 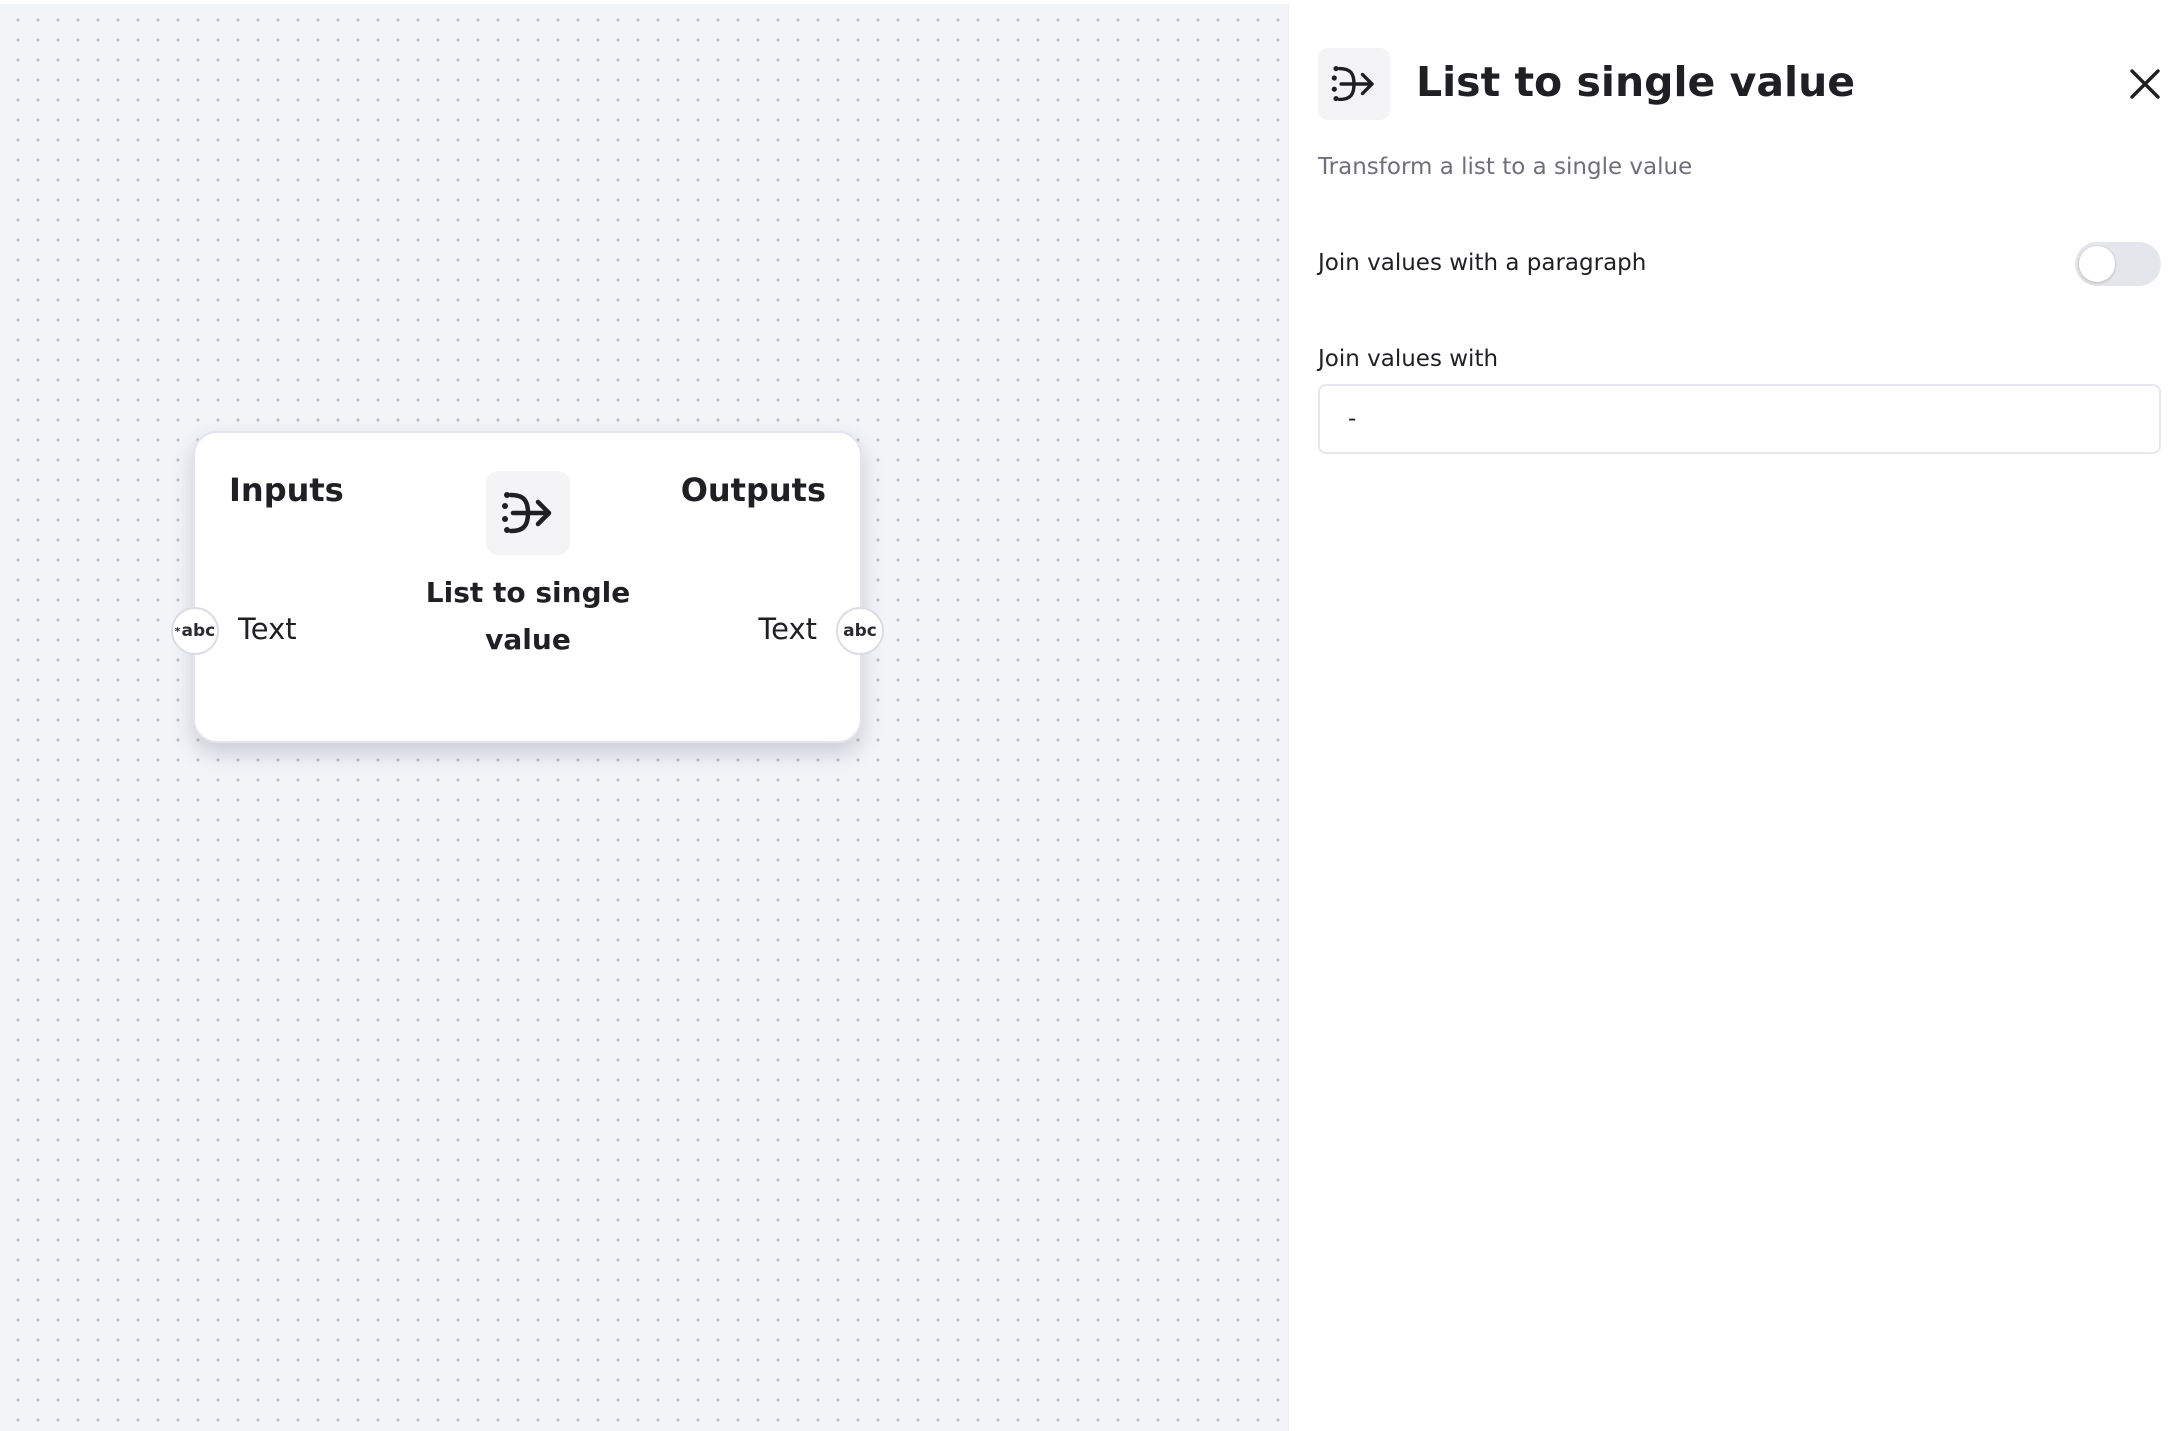 I want to click on input-port-text: * abc, so click(x=195, y=631).